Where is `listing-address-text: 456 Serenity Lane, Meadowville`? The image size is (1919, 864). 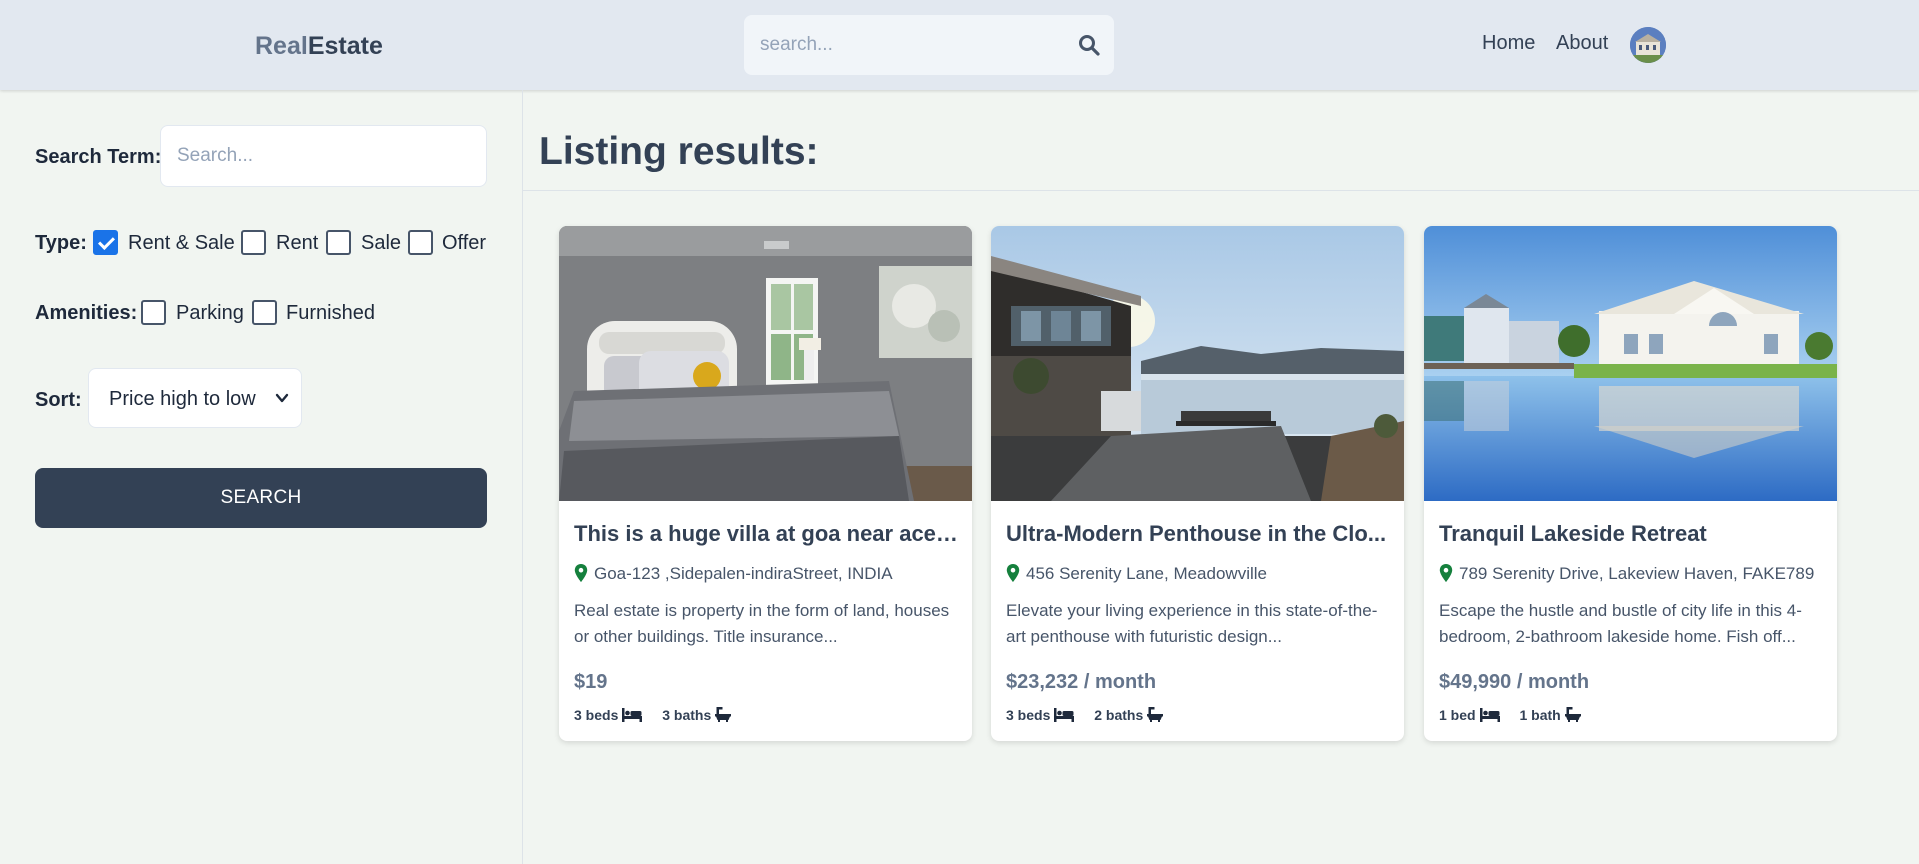
listing-address-text: 456 Serenity Lane, Meadowville is located at coordinates (1146, 573).